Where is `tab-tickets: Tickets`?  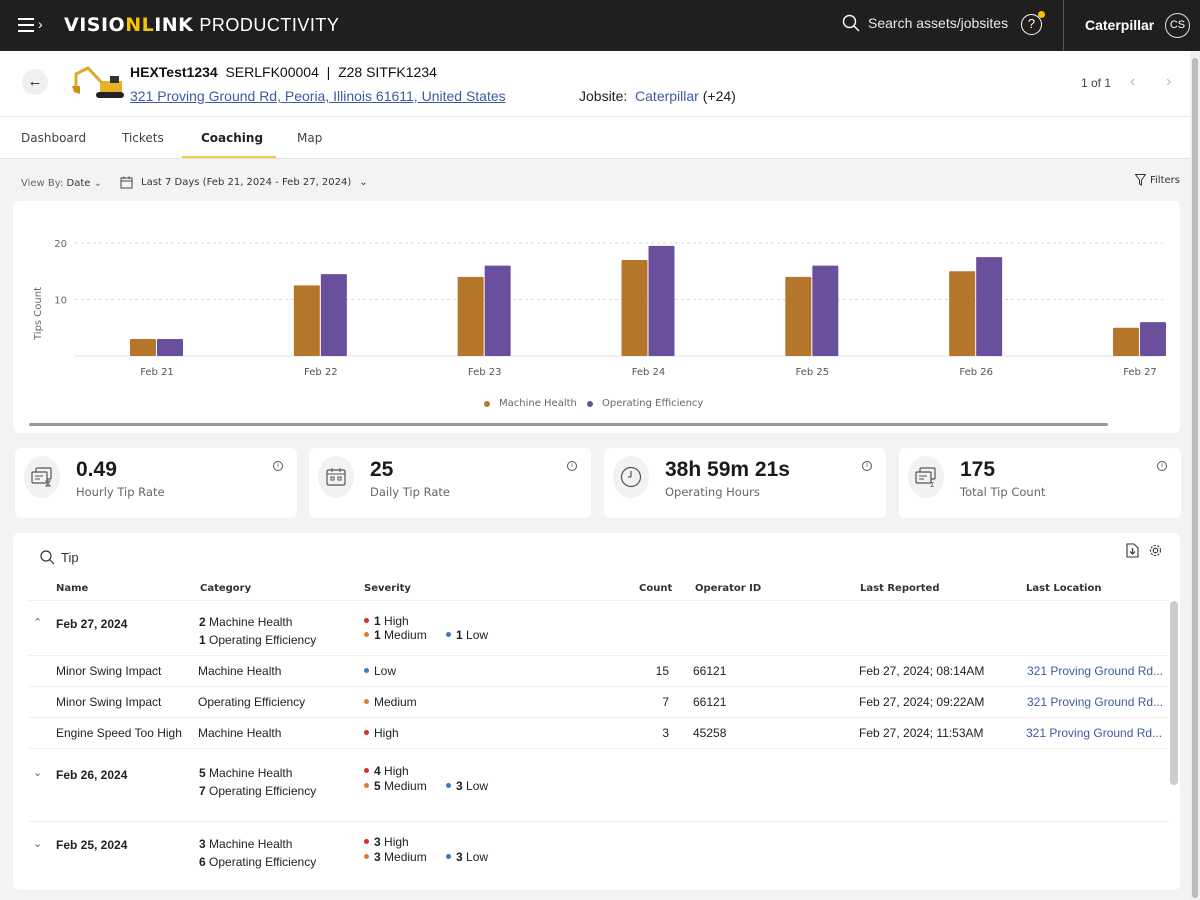
tab-tickets: Tickets is located at coordinates (143, 138).